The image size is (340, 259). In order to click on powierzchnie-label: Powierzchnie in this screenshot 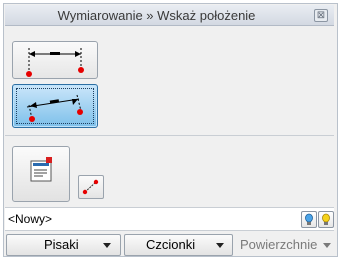, I will do `click(279, 244)`.